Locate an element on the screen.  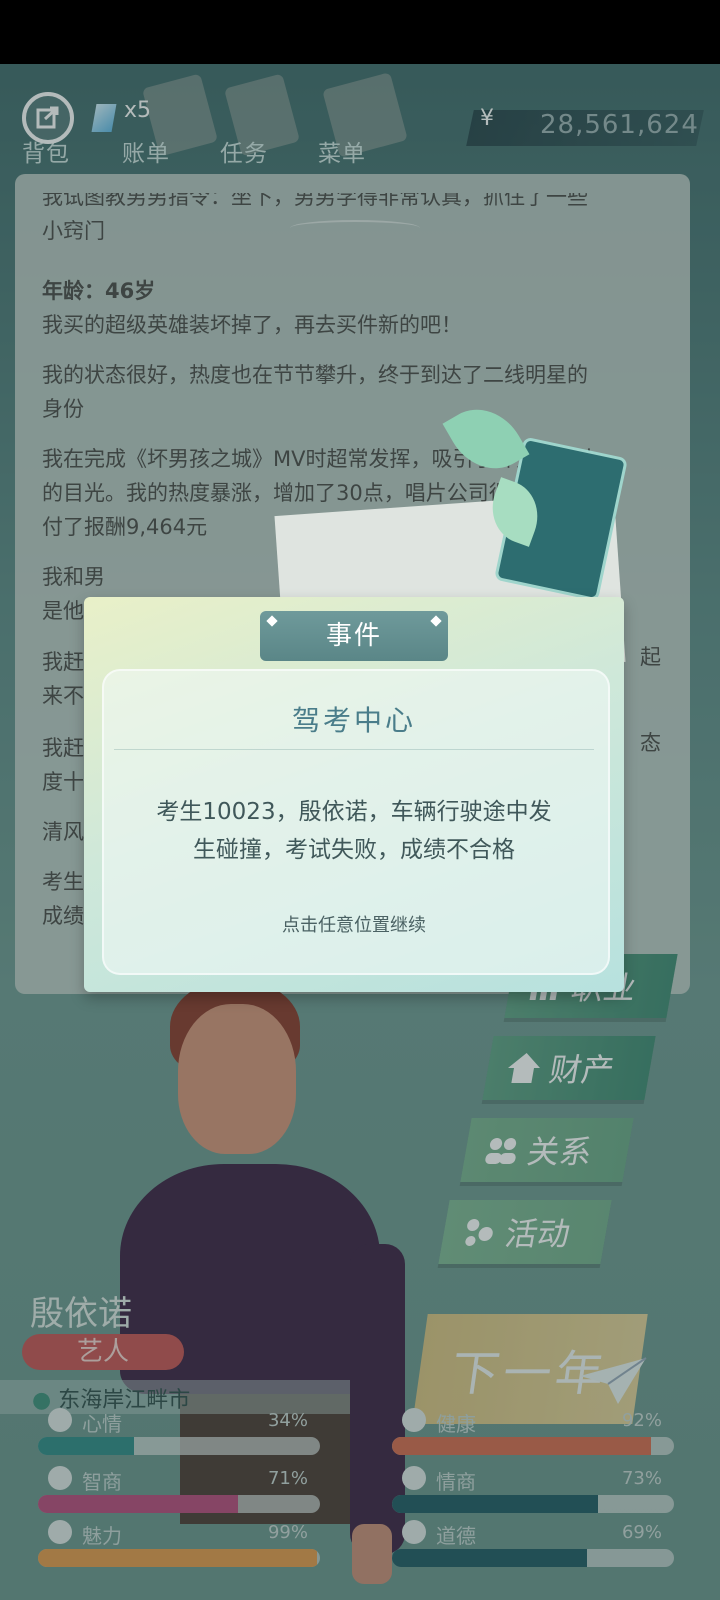
event-title: 驾考中心 is located at coordinates (353, 720).